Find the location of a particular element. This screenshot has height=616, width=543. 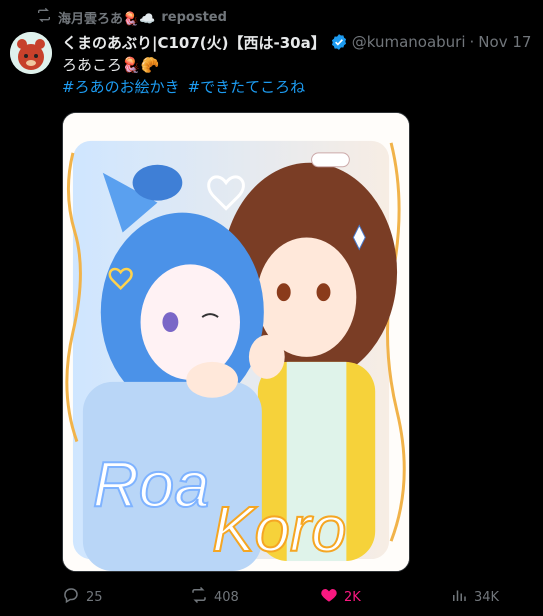

hashtag-link: #ろあのお絵かき is located at coordinates (121, 87).